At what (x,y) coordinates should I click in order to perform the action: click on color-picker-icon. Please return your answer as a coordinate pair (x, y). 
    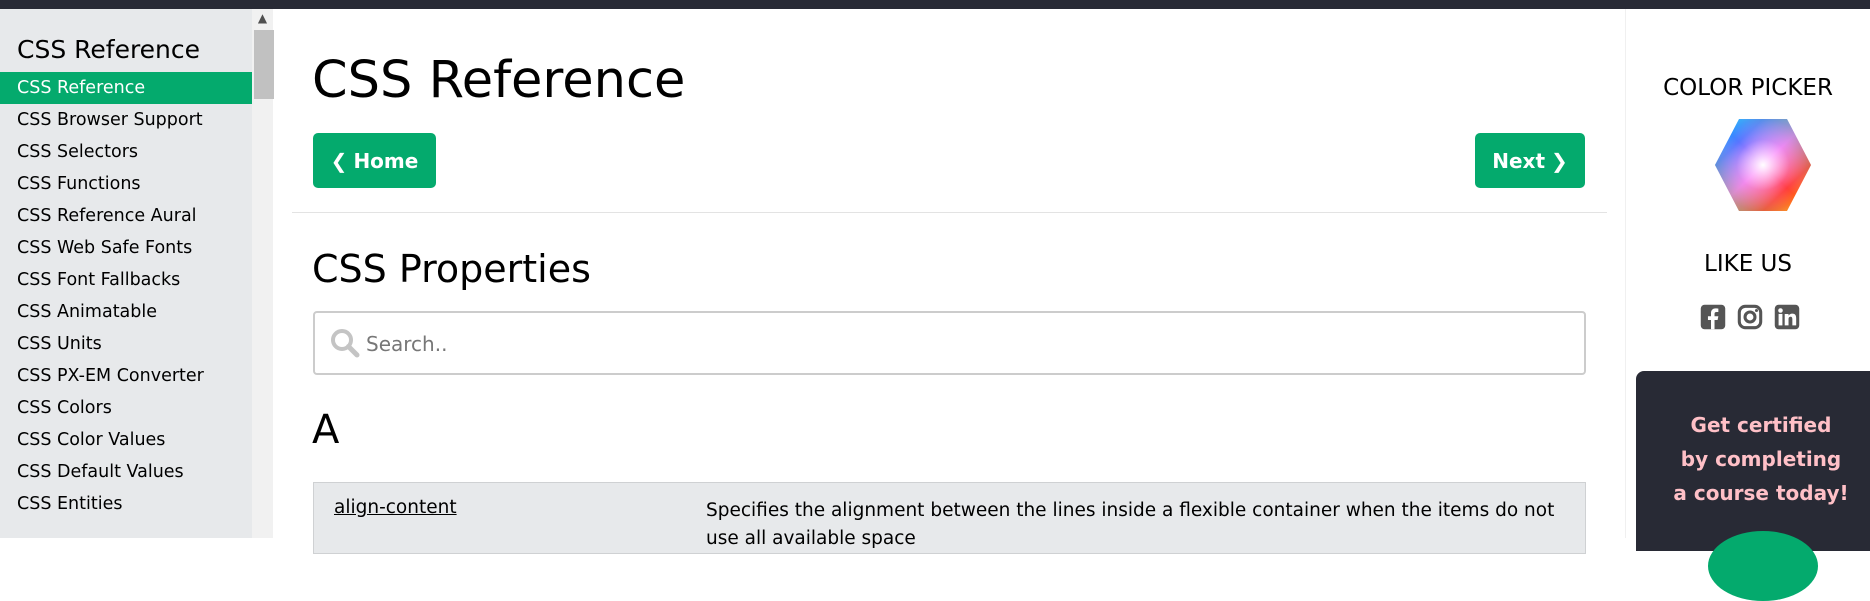
    Looking at the image, I should click on (1763, 165).